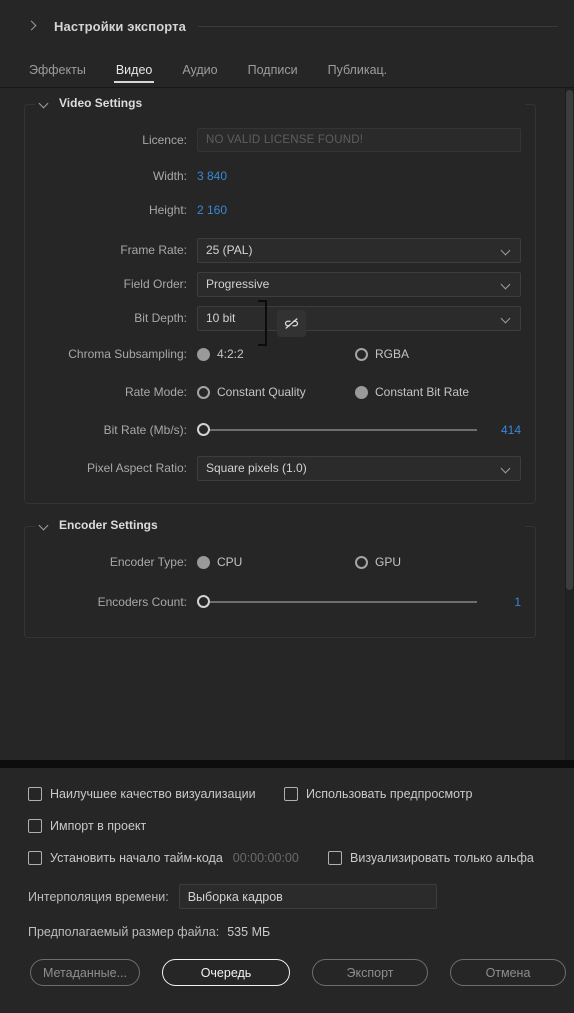  I want to click on tab-captions: Подписи, so click(273, 69).